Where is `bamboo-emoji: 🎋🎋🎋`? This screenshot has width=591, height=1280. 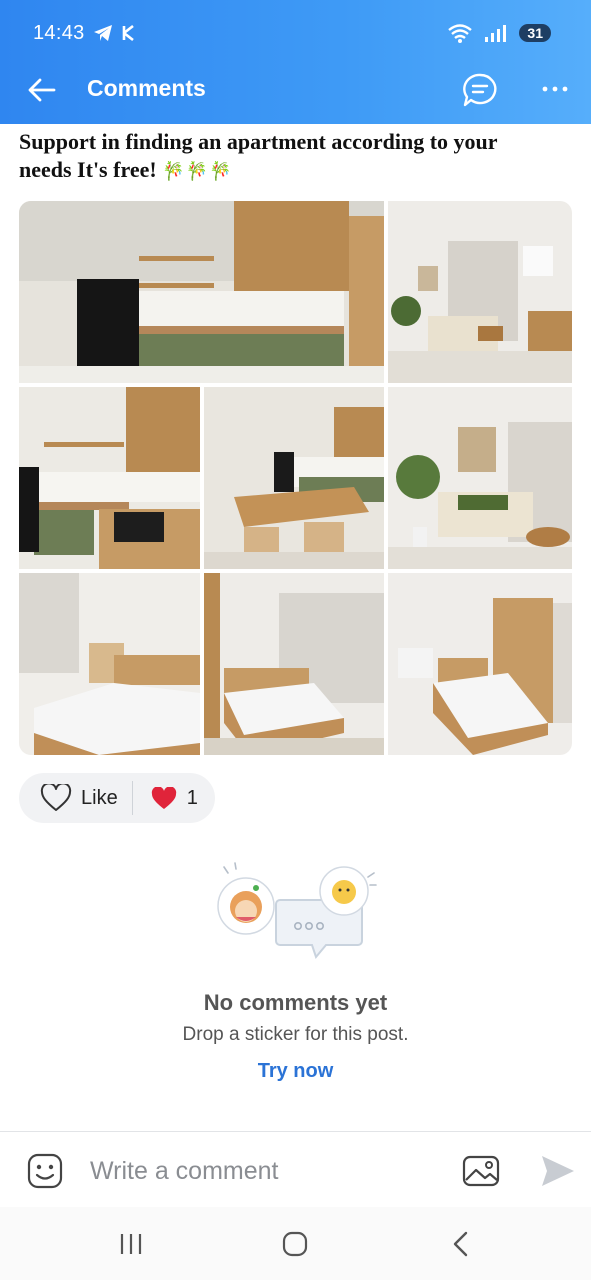 bamboo-emoji: 🎋🎋🎋 is located at coordinates (197, 171).